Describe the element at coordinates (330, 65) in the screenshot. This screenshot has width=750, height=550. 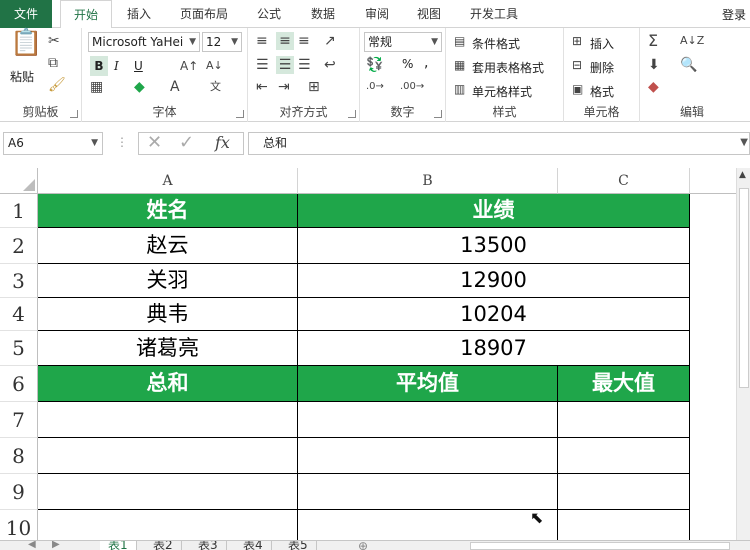
I see `wrap-text-icon: ↩` at that location.